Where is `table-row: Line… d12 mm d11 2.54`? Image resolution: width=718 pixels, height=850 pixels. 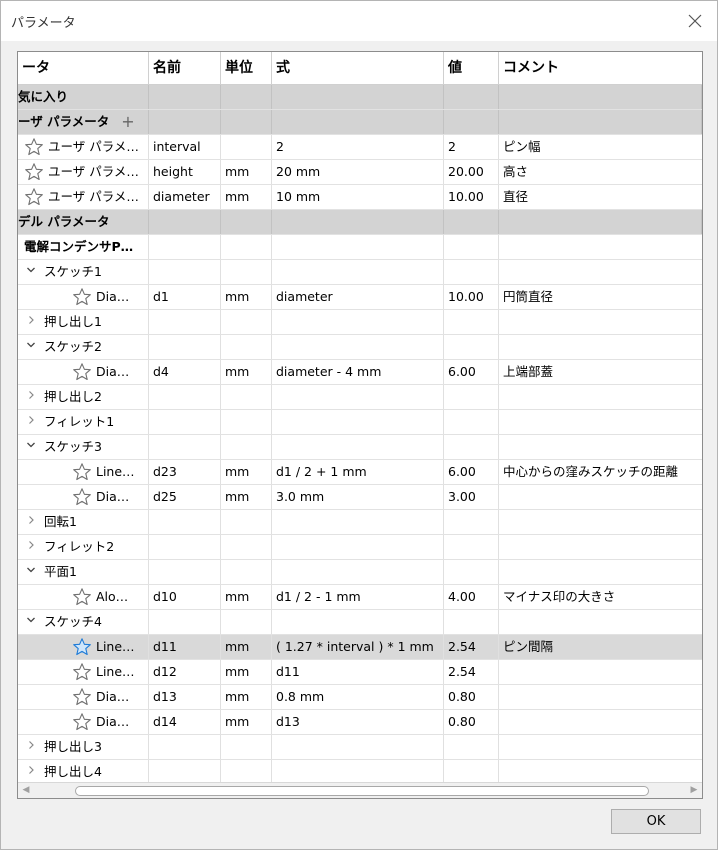
table-row: Line… d12 mm d11 2.54 is located at coordinates (360, 672).